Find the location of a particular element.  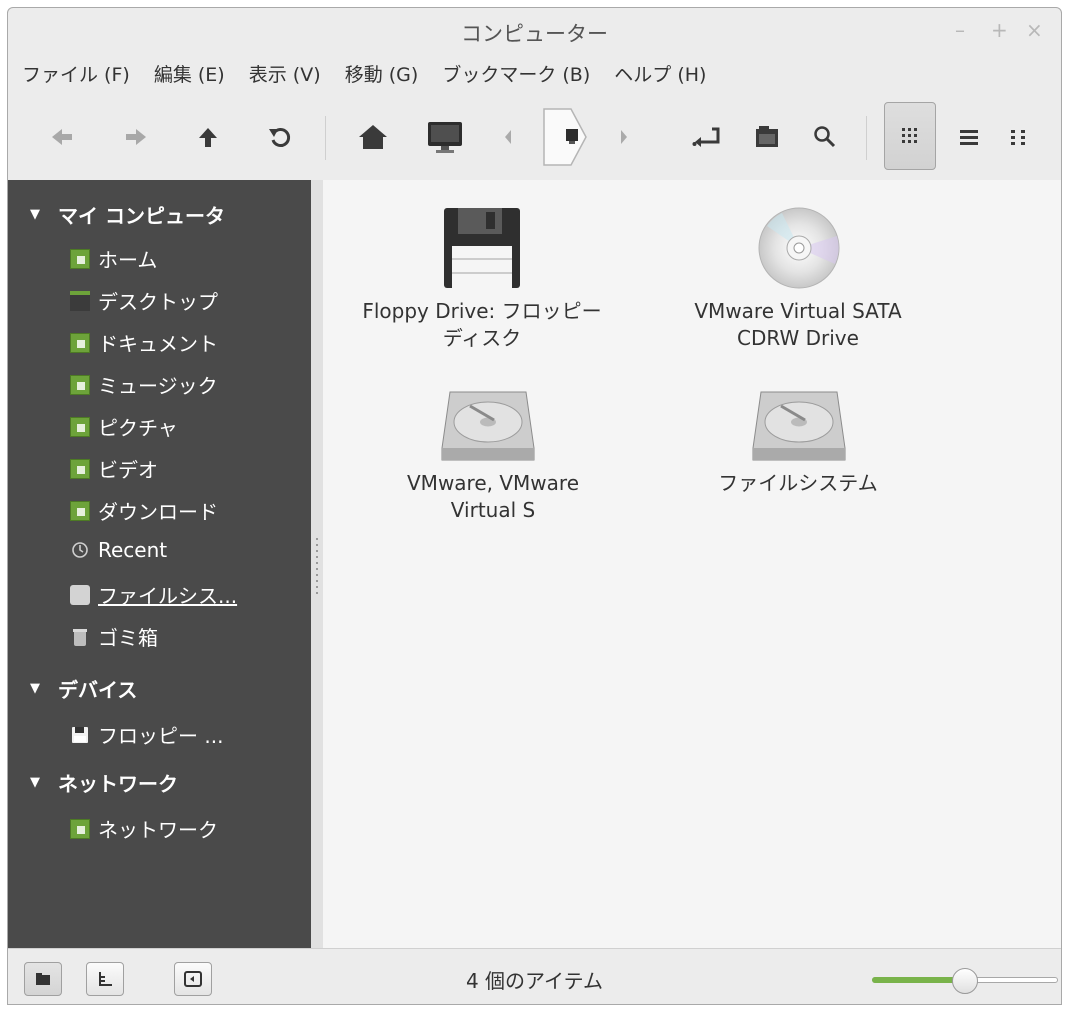

section-devices: ▼ デバイス is located at coordinates (83, 688).